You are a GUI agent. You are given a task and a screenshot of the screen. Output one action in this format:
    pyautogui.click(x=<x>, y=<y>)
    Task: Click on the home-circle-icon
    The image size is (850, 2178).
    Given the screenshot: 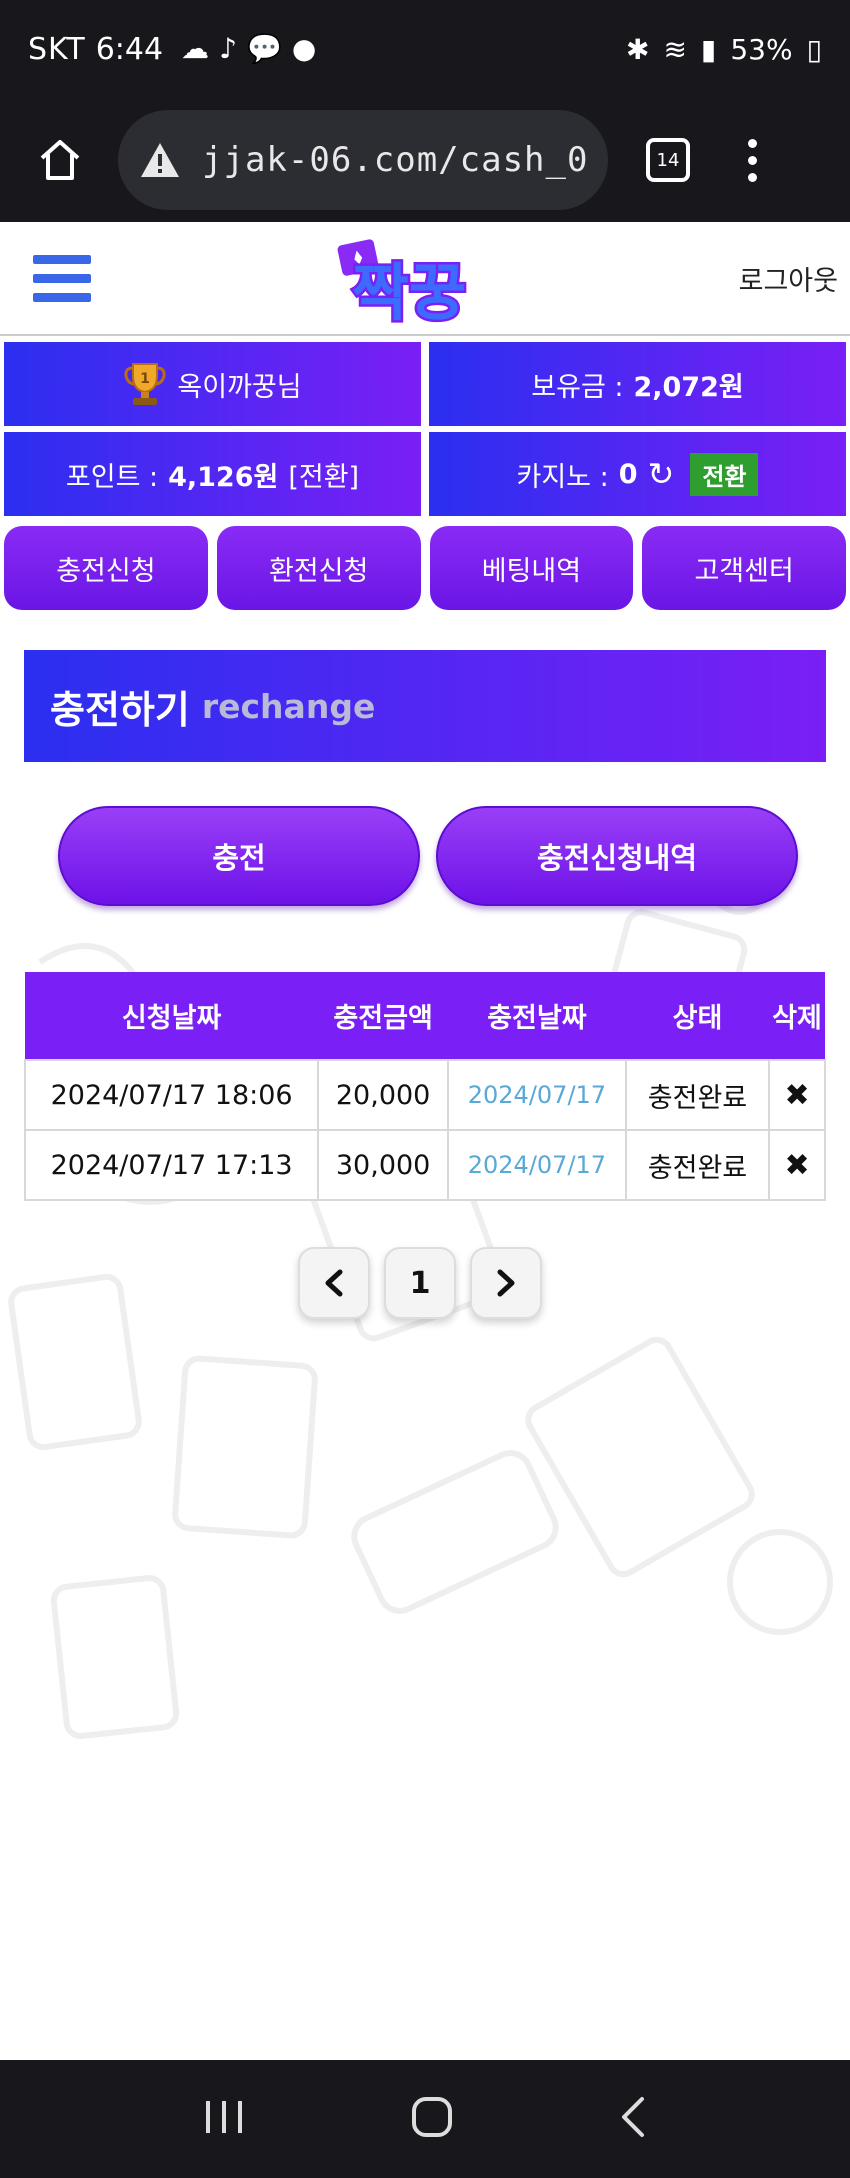 What is the action you would take?
    pyautogui.click(x=432, y=2117)
    